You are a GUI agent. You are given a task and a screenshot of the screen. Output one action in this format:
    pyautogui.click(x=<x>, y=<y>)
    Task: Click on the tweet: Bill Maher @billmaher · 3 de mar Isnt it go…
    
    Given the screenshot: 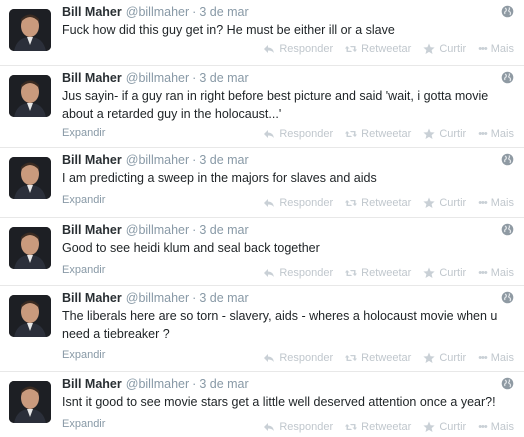 What is the action you would take?
    pyautogui.click(x=262, y=404)
    